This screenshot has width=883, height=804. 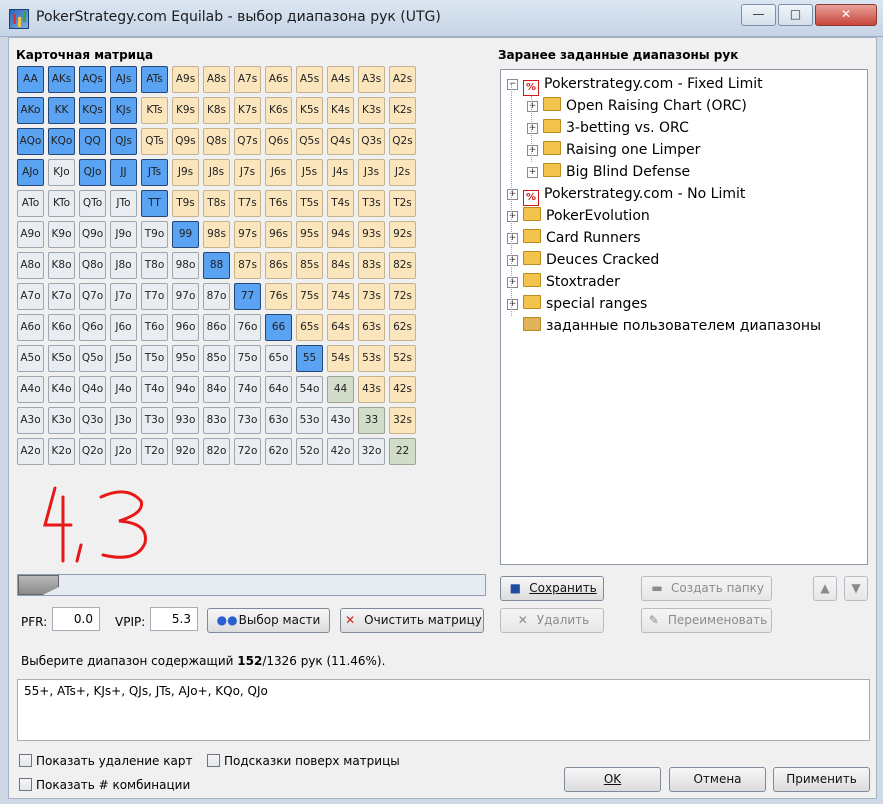 What do you see at coordinates (552, 620) in the screenshot?
I see `delete-button: ✕ Удалить` at bounding box center [552, 620].